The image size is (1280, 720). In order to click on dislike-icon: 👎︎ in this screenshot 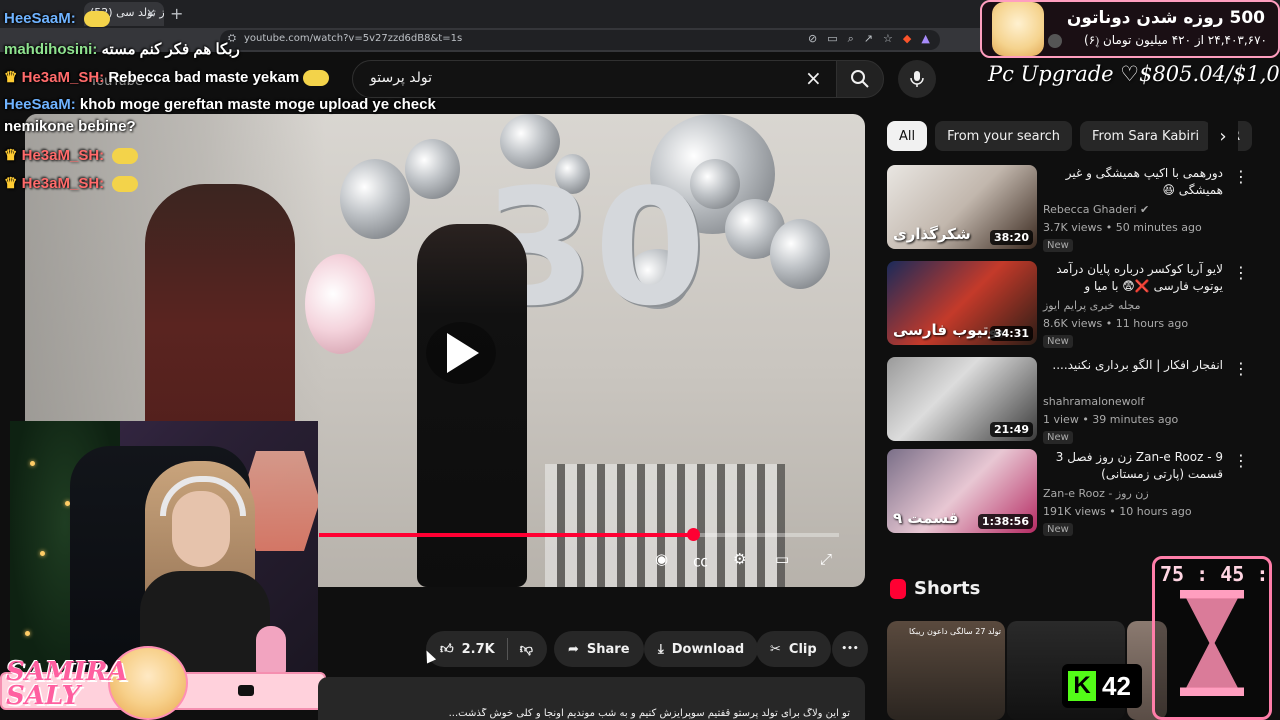, I will do `click(526, 649)`.